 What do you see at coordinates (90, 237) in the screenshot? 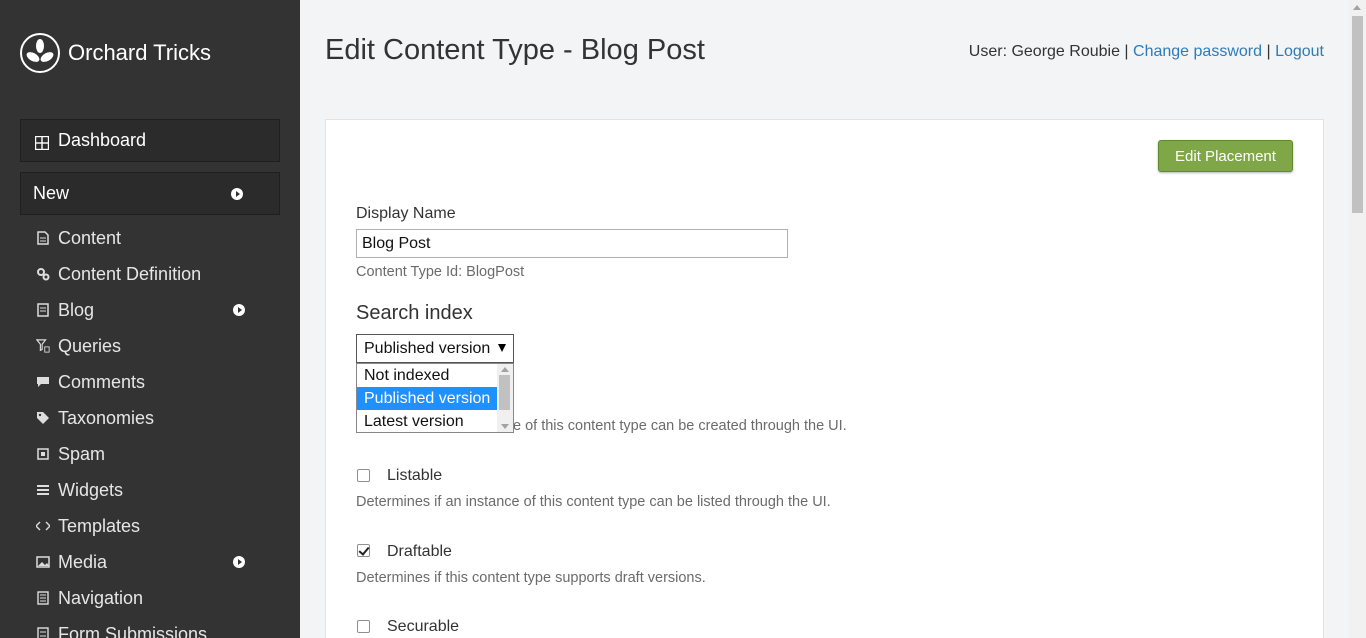
I see `sidebar-item-label: Content` at bounding box center [90, 237].